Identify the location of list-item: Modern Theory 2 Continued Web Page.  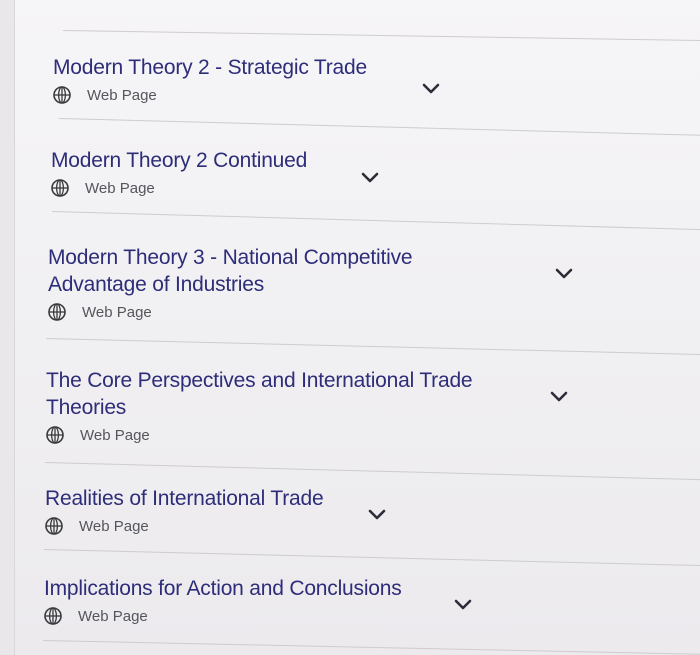
(271, 172).